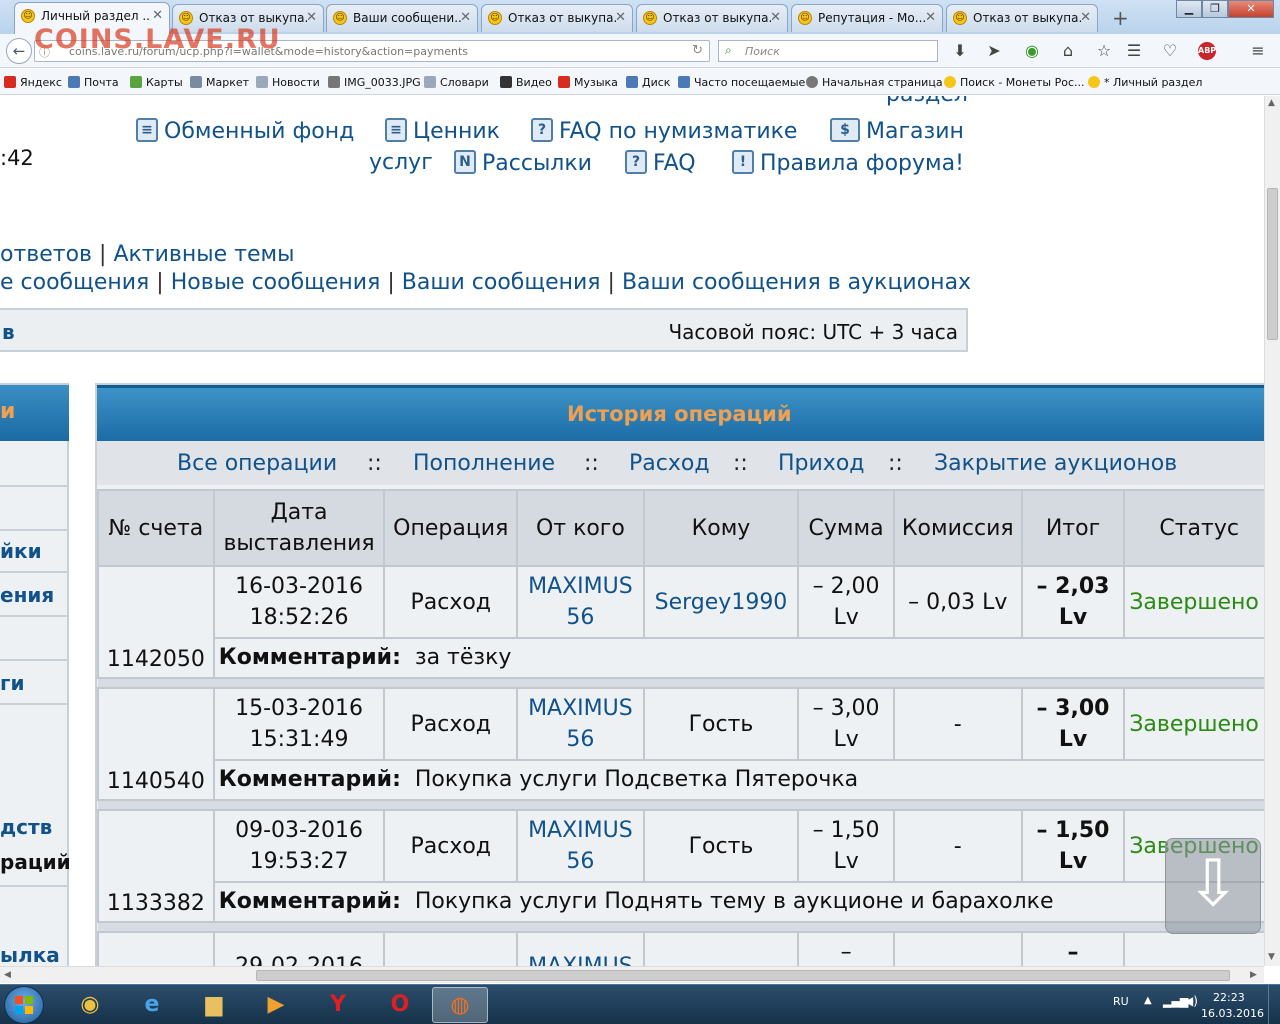  I want to click on nav-exchange-fund: ≡ Обменный фонд, so click(245, 131).